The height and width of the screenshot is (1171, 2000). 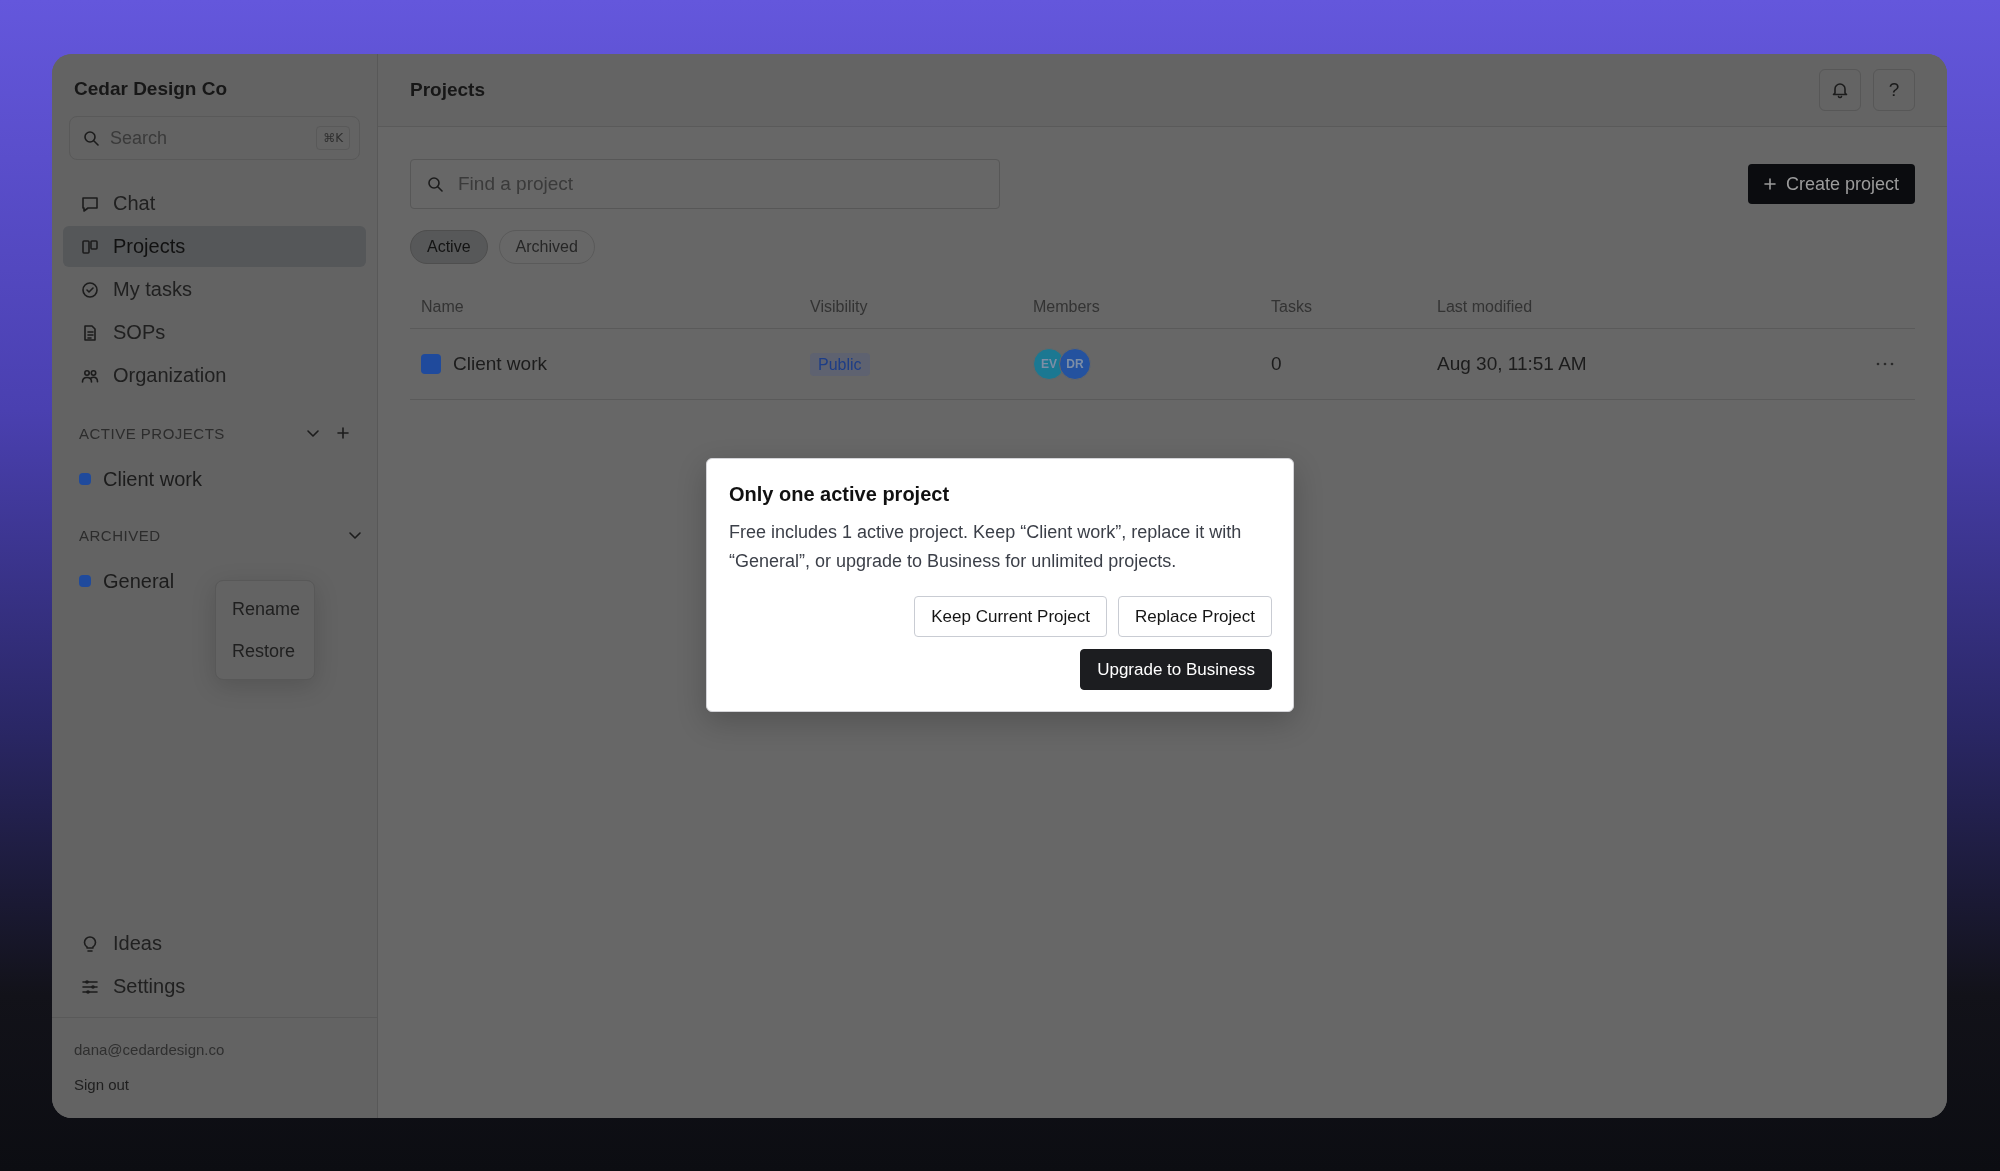 What do you see at coordinates (1176, 669) in the screenshot?
I see `upgrade-button: Upgrade to Business` at bounding box center [1176, 669].